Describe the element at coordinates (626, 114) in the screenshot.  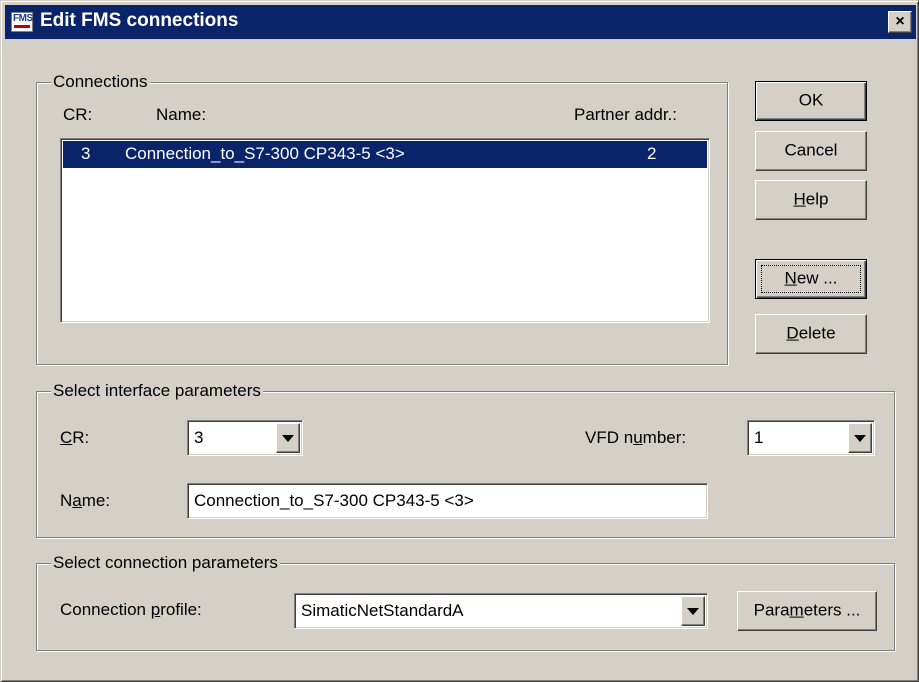
I see `column-header-partner-addr: Partner addr.:` at that location.